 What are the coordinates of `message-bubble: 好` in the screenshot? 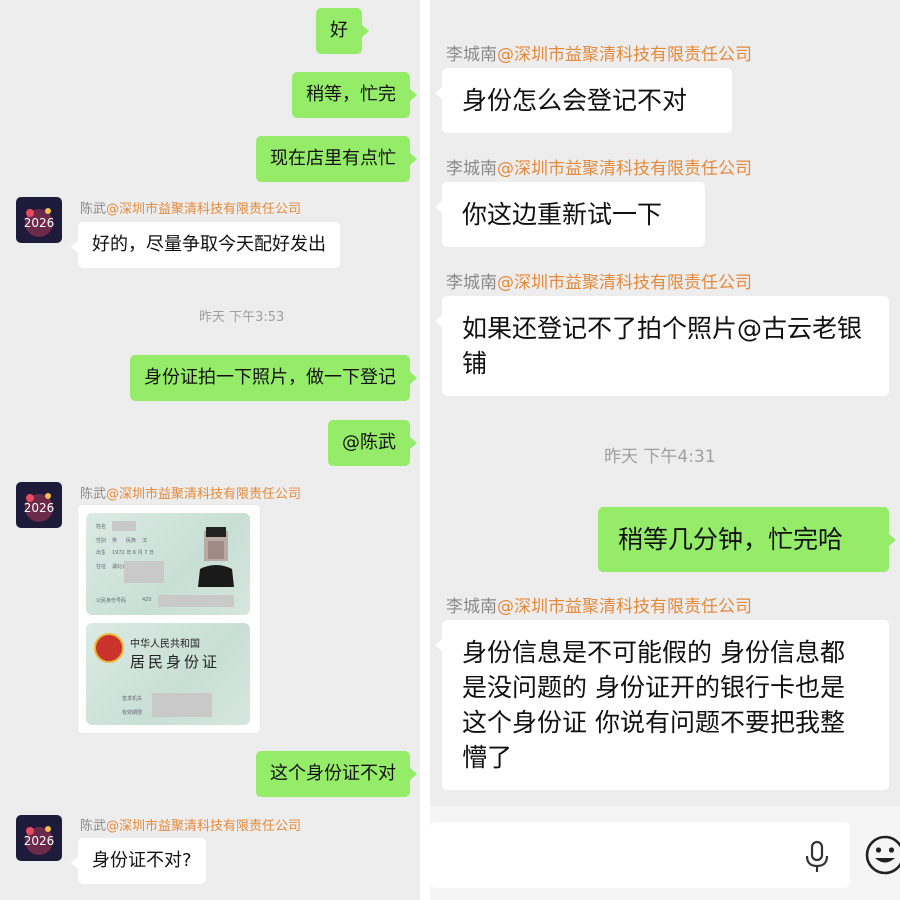 It's located at (342, 31).